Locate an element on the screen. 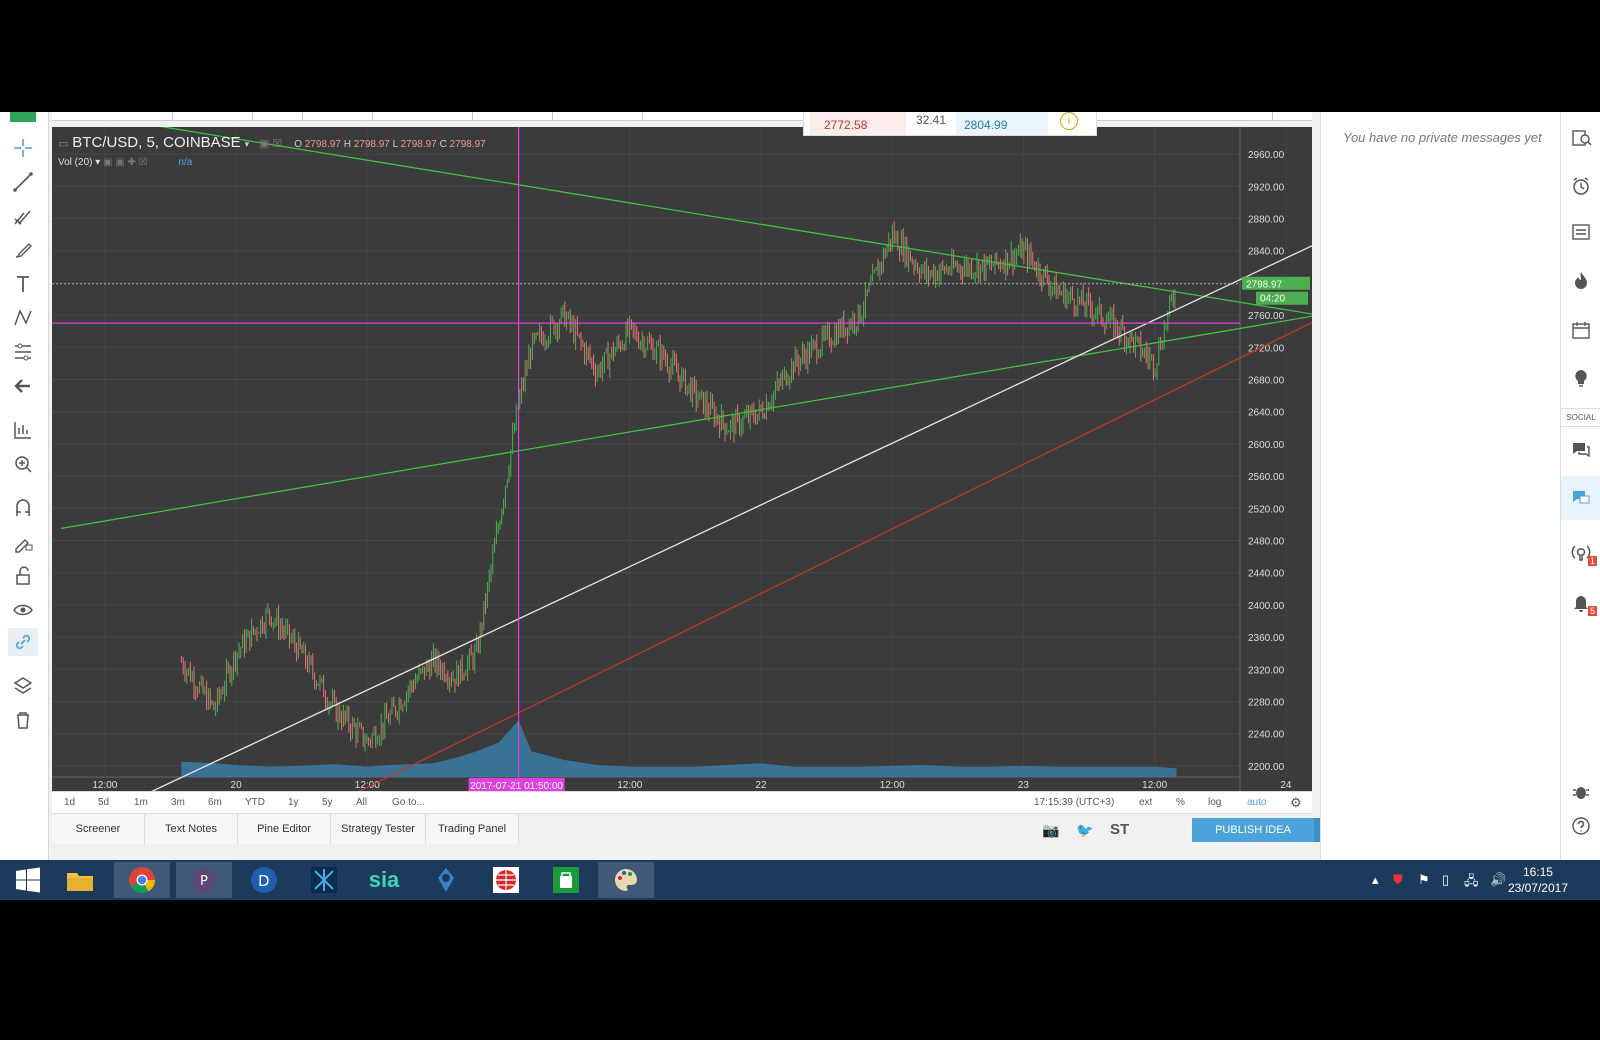 This screenshot has width=1600, height=1040. action-center-flag-icon: ⚑ is located at coordinates (1424, 880).